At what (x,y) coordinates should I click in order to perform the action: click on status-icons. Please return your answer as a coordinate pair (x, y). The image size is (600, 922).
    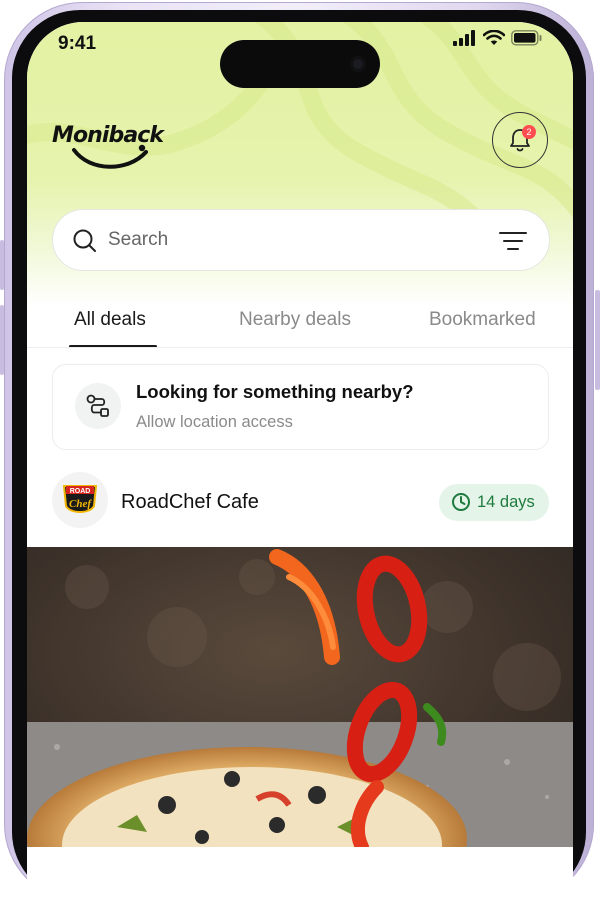
    Looking at the image, I should click on (498, 38).